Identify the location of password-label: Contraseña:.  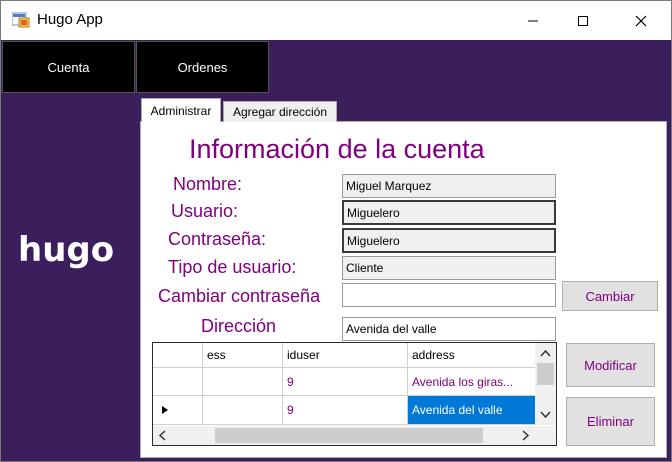
(217, 239).